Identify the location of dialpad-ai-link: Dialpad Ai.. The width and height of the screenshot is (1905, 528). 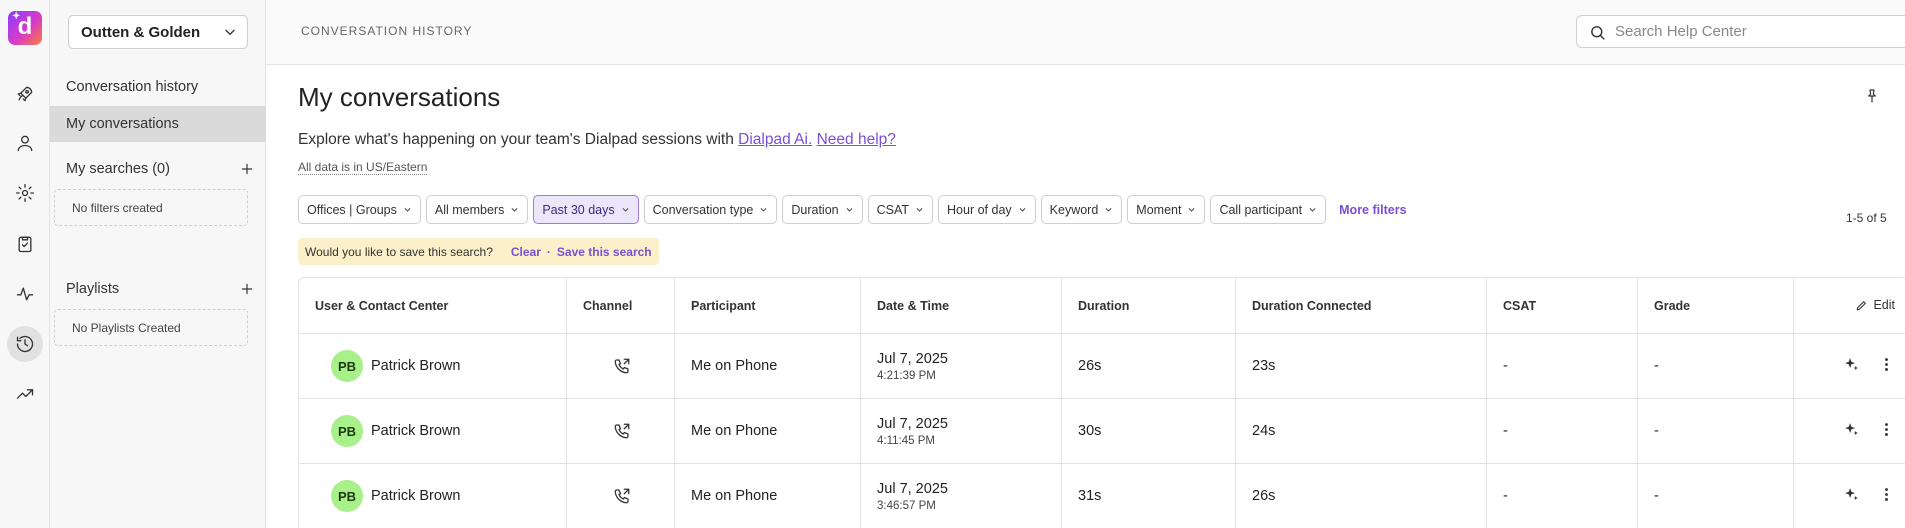
(775, 139).